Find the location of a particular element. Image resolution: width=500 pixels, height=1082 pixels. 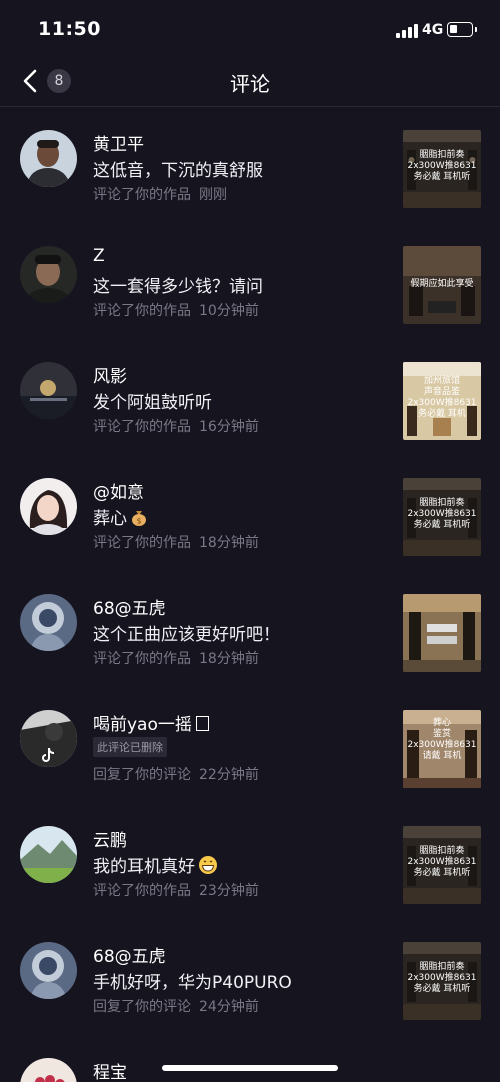

deleted-badge: 此评论已删除 is located at coordinates (130, 747).